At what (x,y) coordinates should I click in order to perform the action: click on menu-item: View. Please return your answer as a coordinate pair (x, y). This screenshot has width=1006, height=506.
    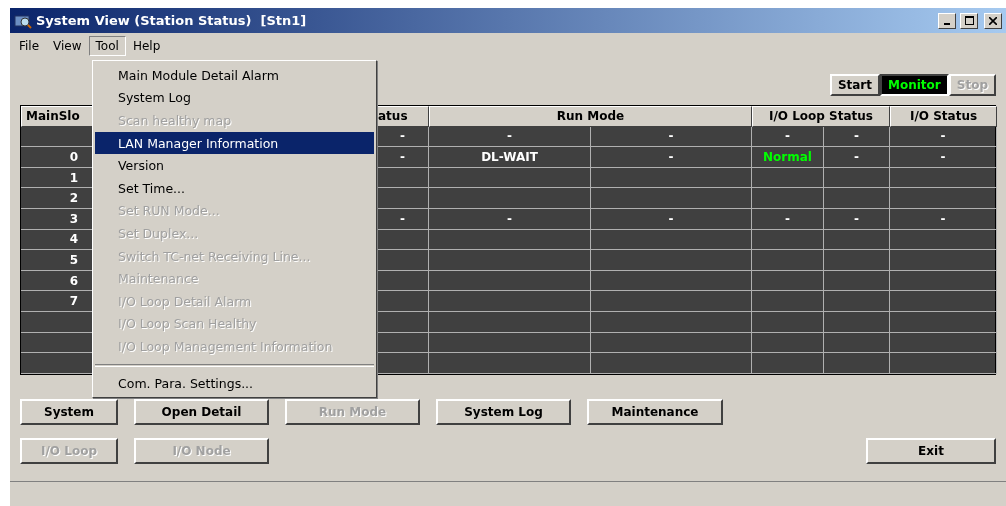
    Looking at the image, I should click on (67, 46).